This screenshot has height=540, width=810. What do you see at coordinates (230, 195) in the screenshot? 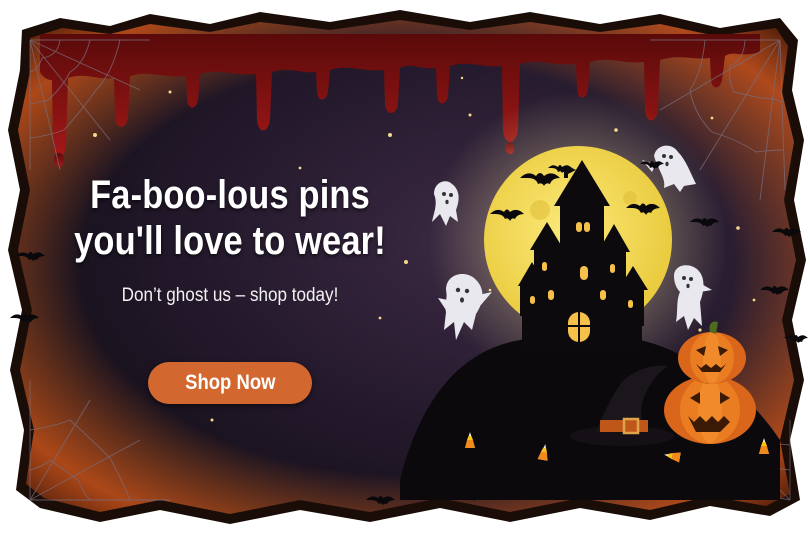
I see `headline-line-1: Fa-boo-lous pins` at bounding box center [230, 195].